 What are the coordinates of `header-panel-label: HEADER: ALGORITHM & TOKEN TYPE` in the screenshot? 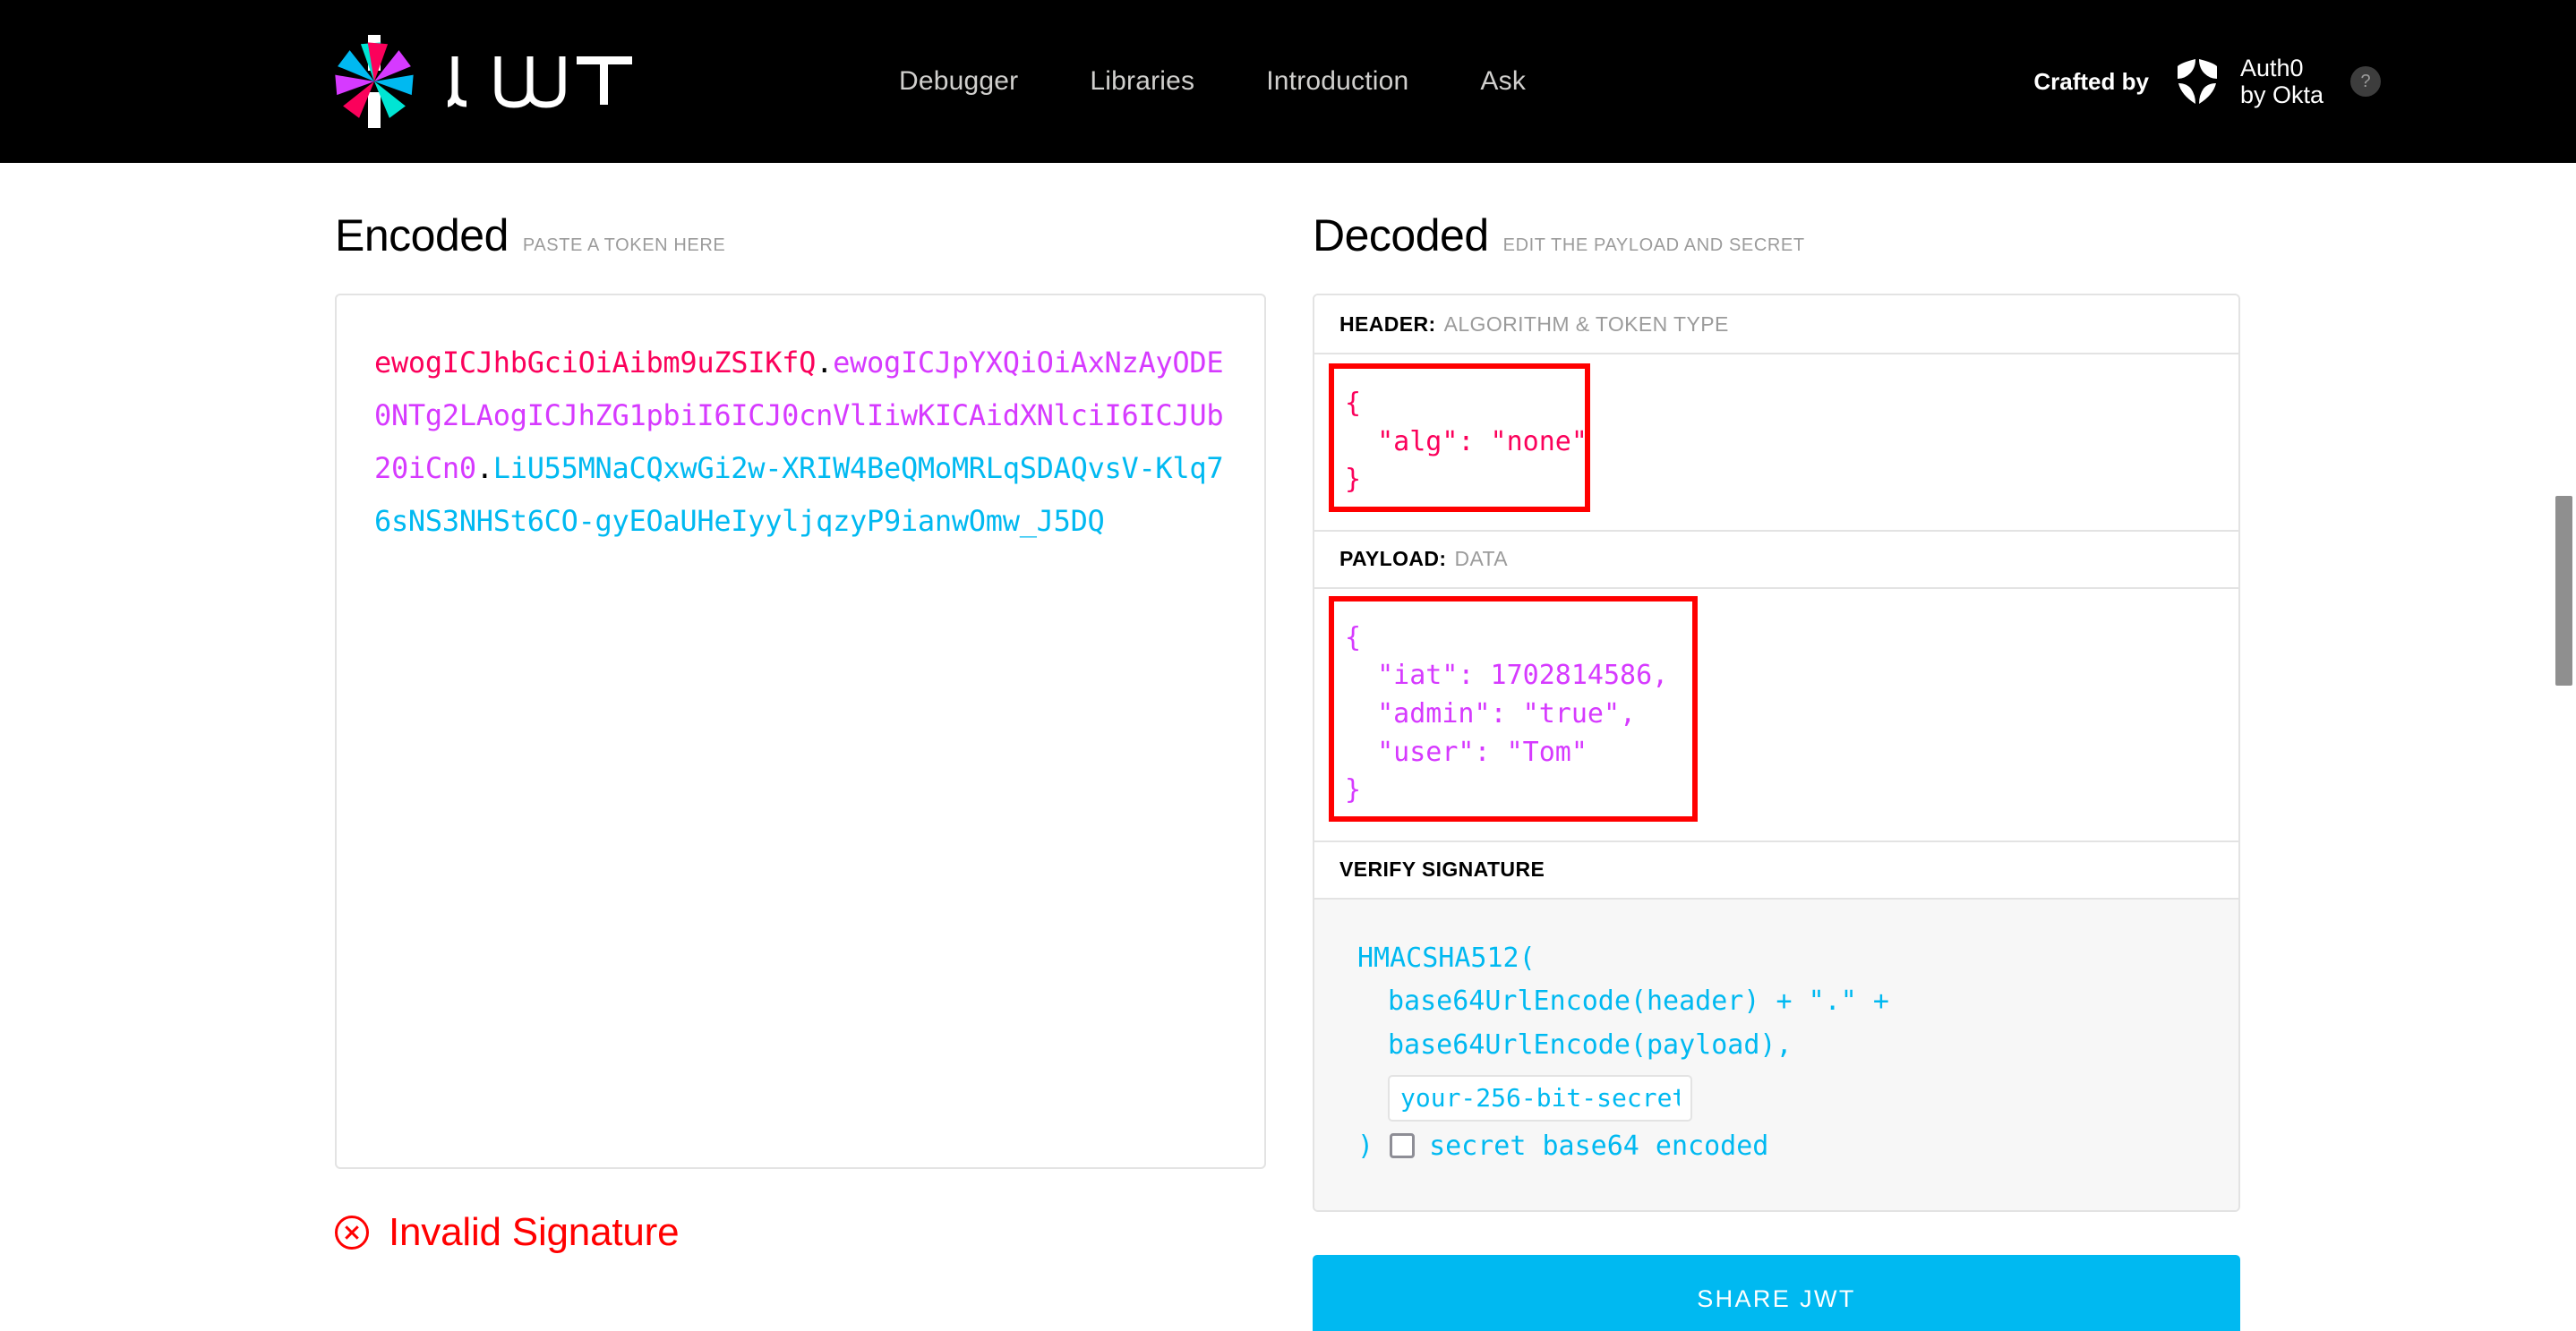 It's located at (1776, 324).